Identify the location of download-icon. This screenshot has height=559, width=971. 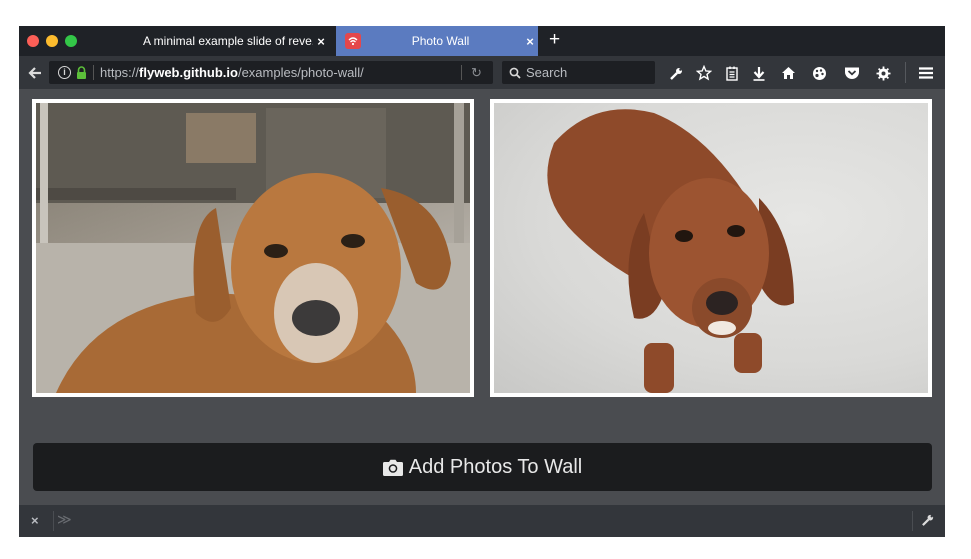
(759, 73).